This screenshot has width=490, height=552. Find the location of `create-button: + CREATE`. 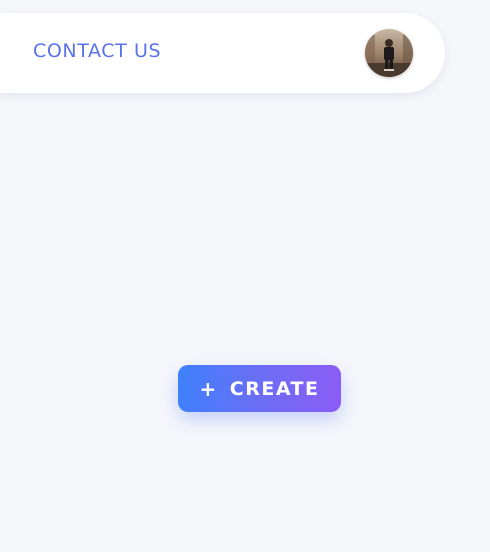

create-button: + CREATE is located at coordinates (259, 388).